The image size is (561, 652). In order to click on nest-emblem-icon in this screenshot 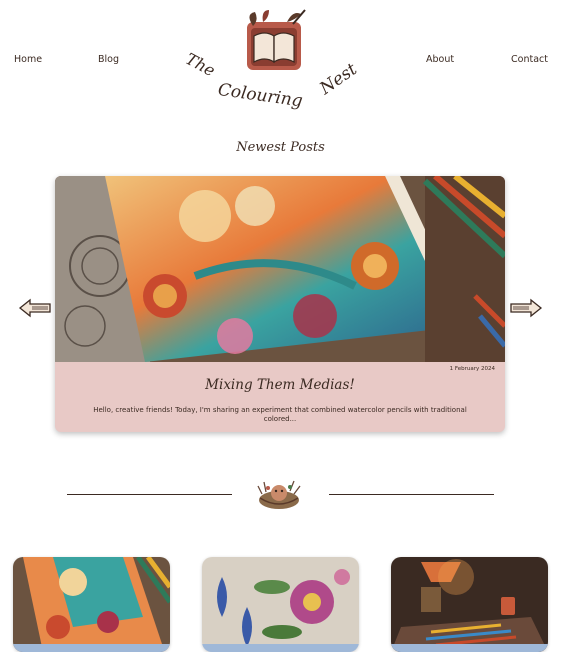, I will do `click(279, 494)`.